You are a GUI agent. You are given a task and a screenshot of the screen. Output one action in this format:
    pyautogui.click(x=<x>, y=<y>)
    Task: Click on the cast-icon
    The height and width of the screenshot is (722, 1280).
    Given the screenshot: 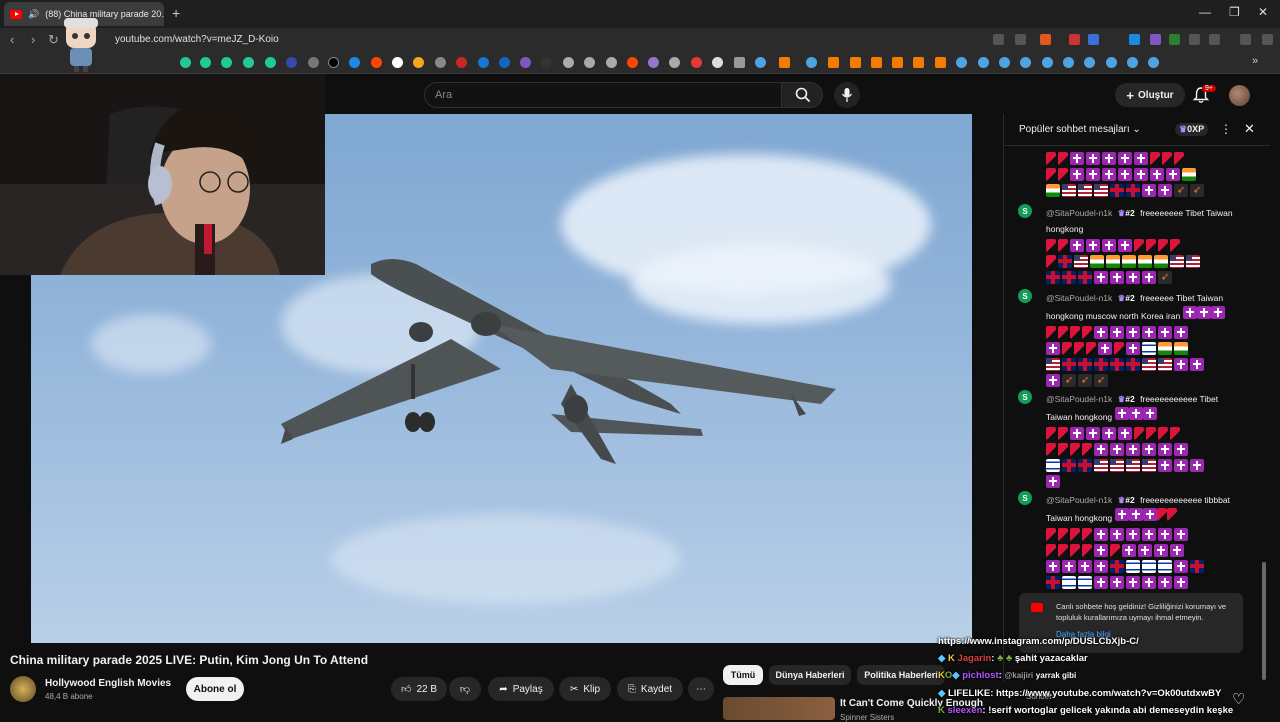 What is the action you would take?
    pyautogui.click(x=998, y=39)
    